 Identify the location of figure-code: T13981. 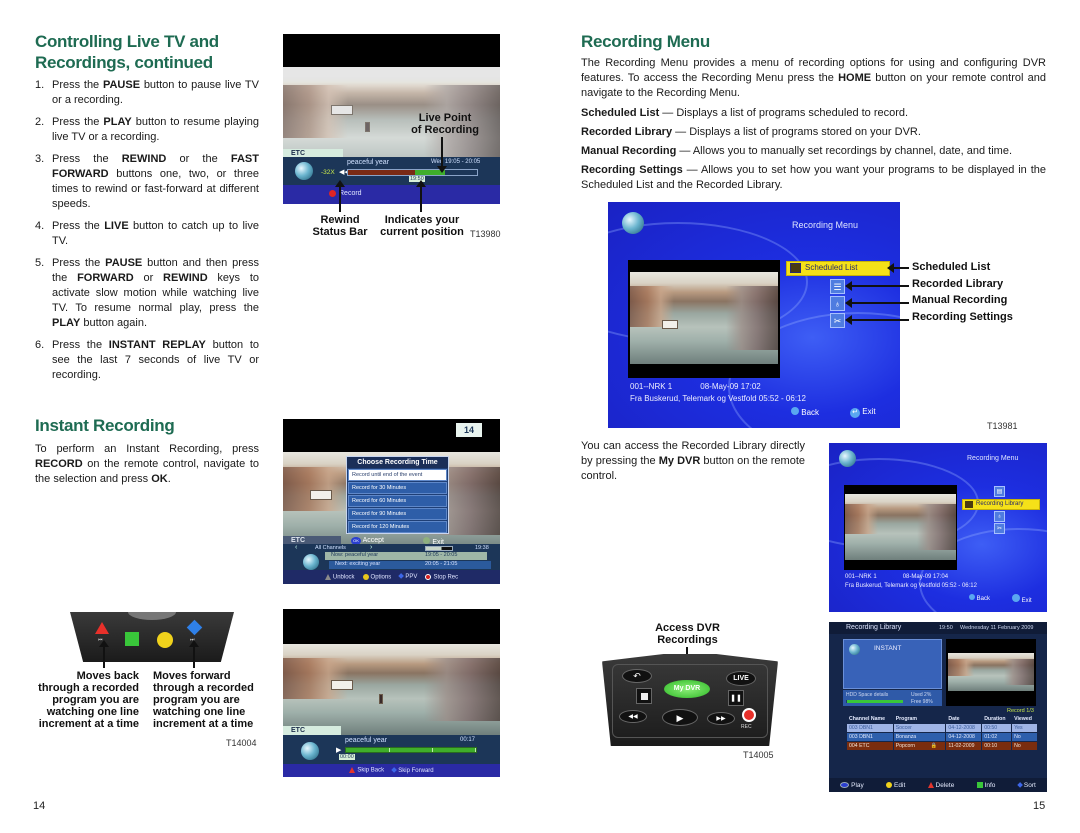
(1002, 426).